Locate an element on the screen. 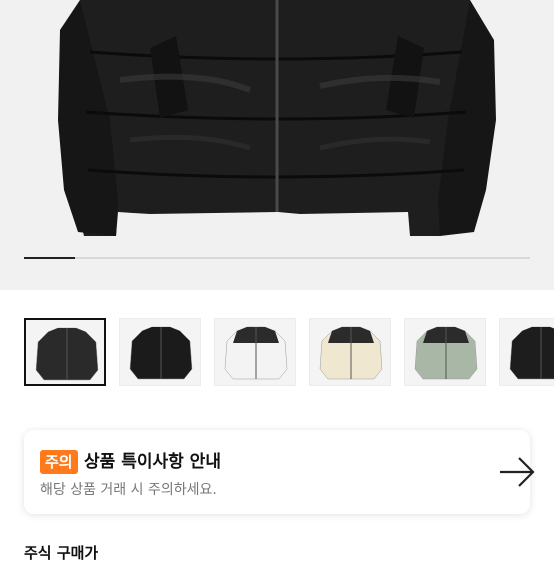 The image size is (554, 563). thumbnail-black-matte is located at coordinates (65, 352).